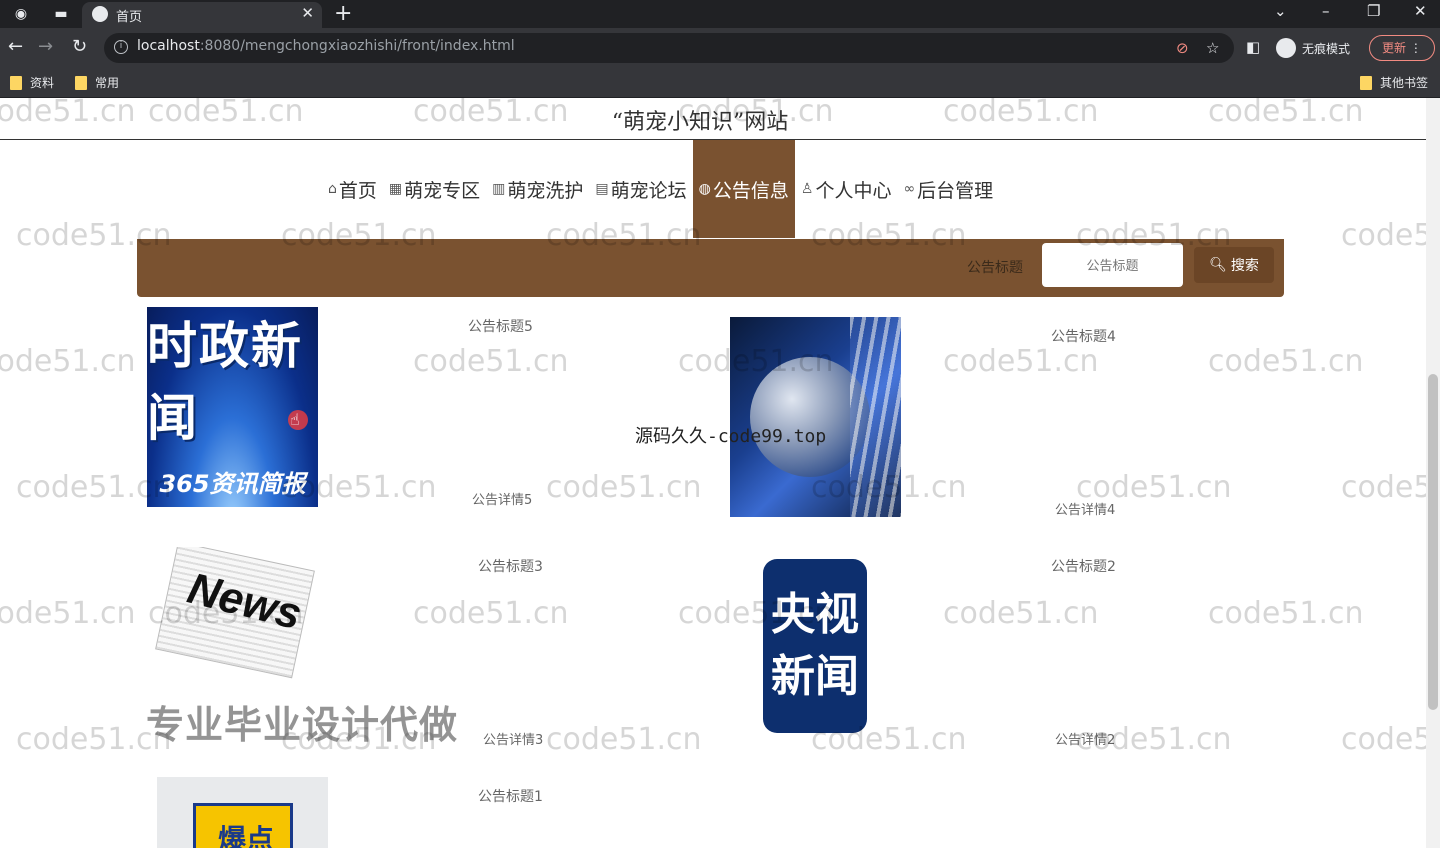  I want to click on burst-graphic: 爆点, so click(243, 825).